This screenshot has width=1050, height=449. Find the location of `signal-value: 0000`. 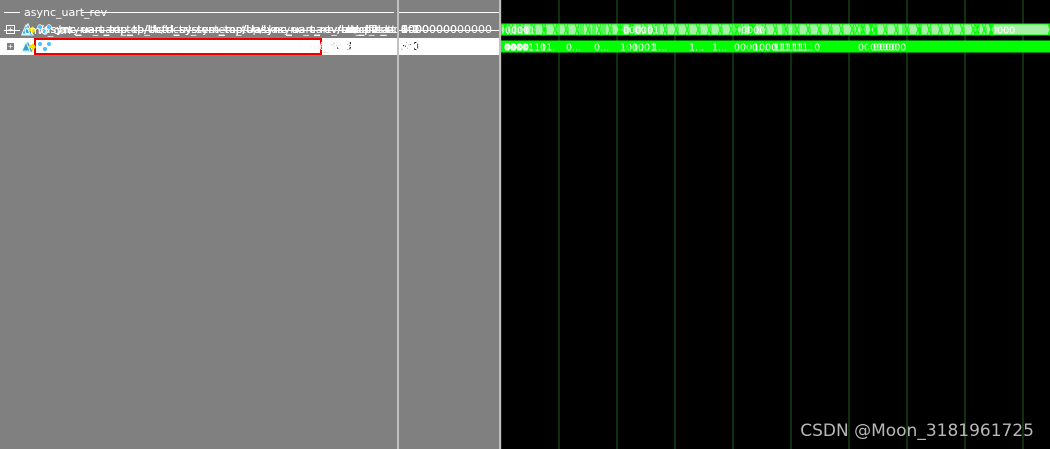

signal-value: 0000 is located at coordinates (415, 46).